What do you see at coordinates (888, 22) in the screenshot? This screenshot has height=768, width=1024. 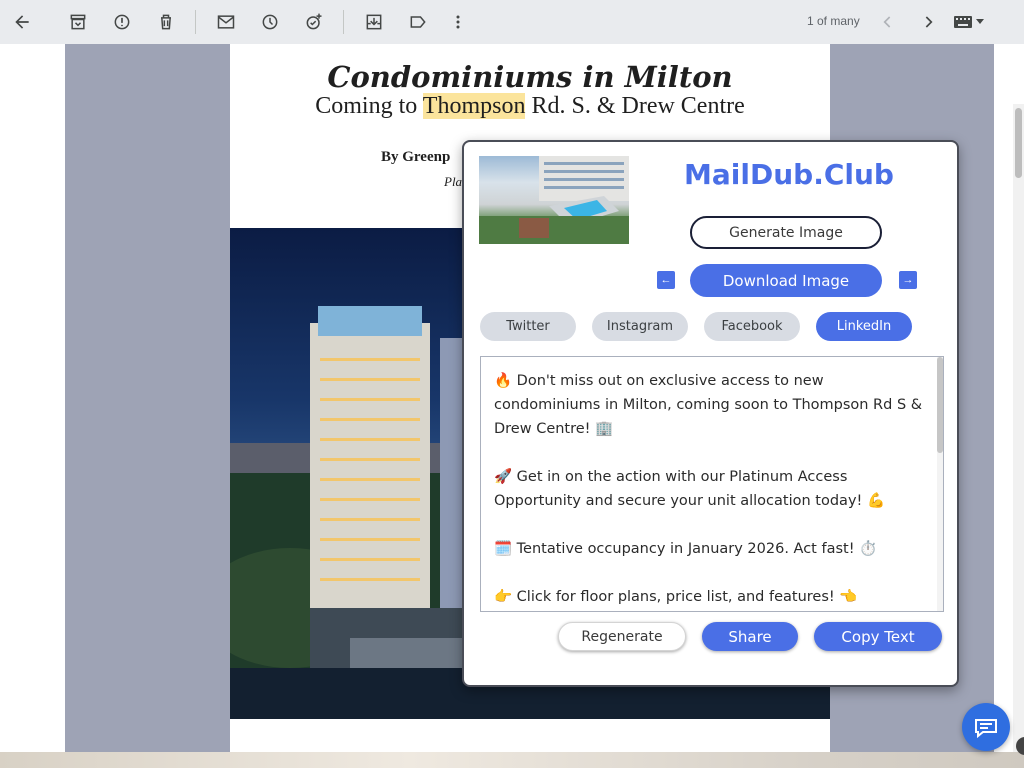 I see `chevron-left-icon` at bounding box center [888, 22].